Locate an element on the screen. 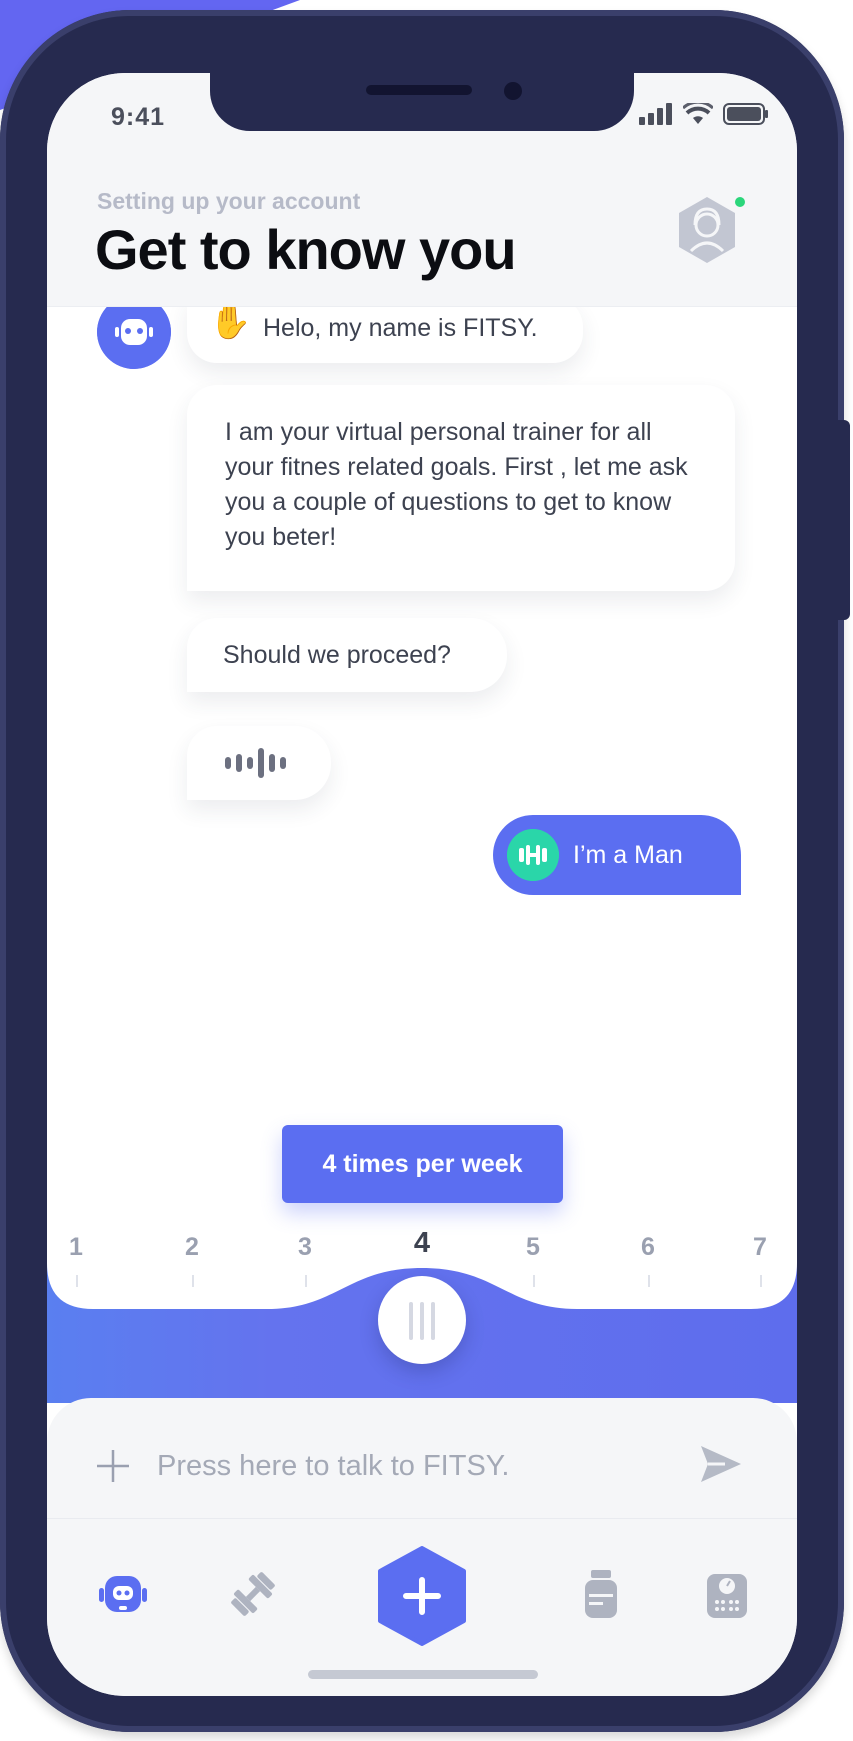 The width and height of the screenshot is (853, 1741). slider-handle is located at coordinates (422, 1320).